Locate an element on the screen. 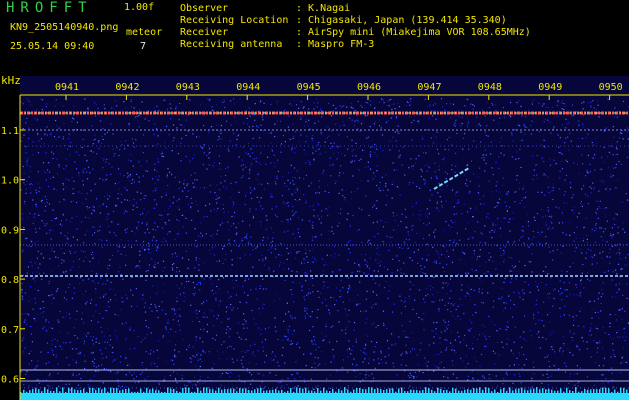 This screenshot has width=629, height=400. y-tick-label: 0.7 is located at coordinates (10, 330).